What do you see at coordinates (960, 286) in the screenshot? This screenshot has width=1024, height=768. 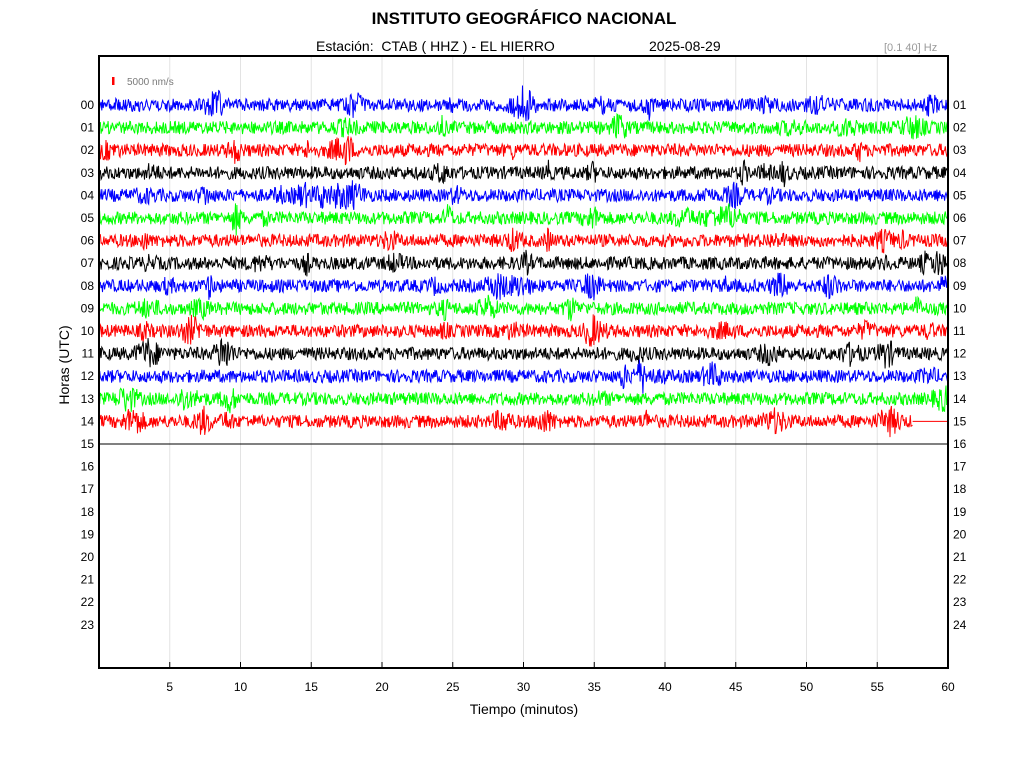 I see `hour-label-right: 09` at bounding box center [960, 286].